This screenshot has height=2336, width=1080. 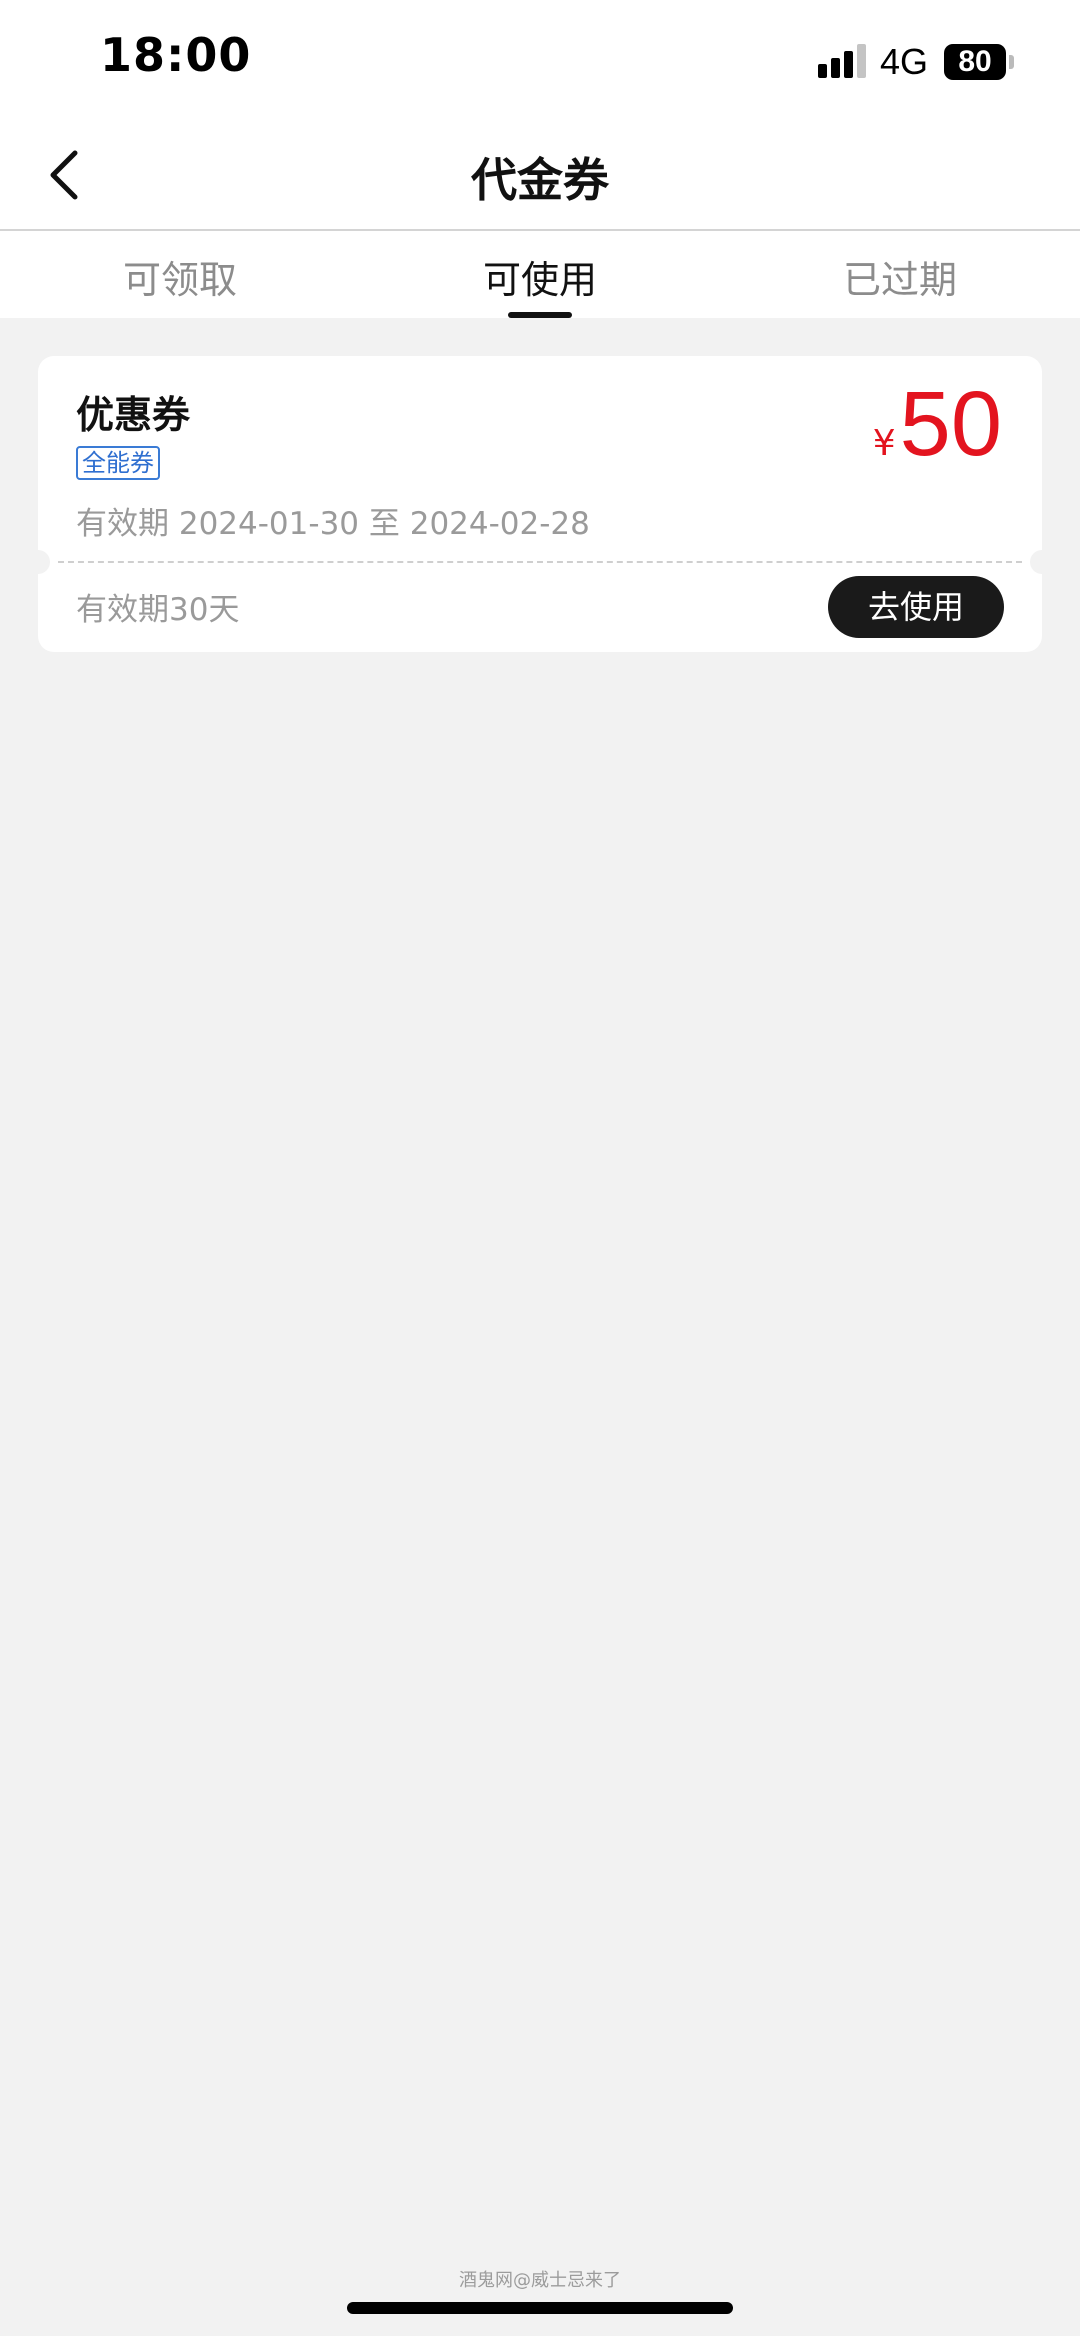 I want to click on ticket-notch-left, so click(x=38, y=562).